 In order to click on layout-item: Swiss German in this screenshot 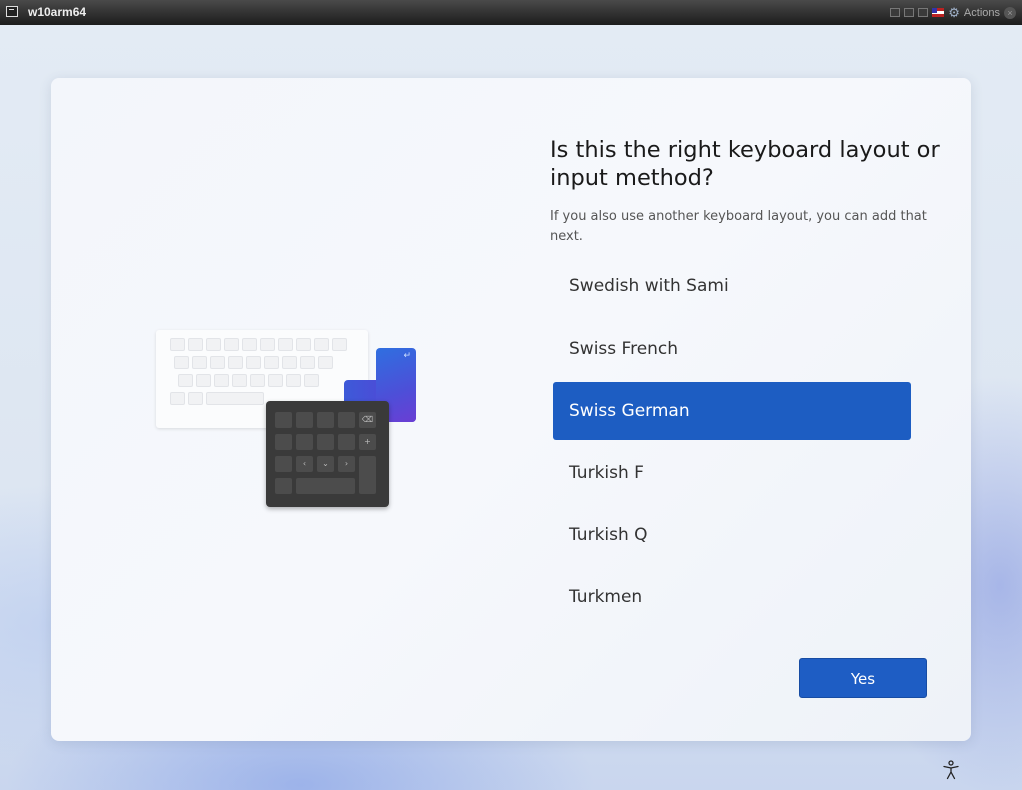, I will do `click(732, 411)`.